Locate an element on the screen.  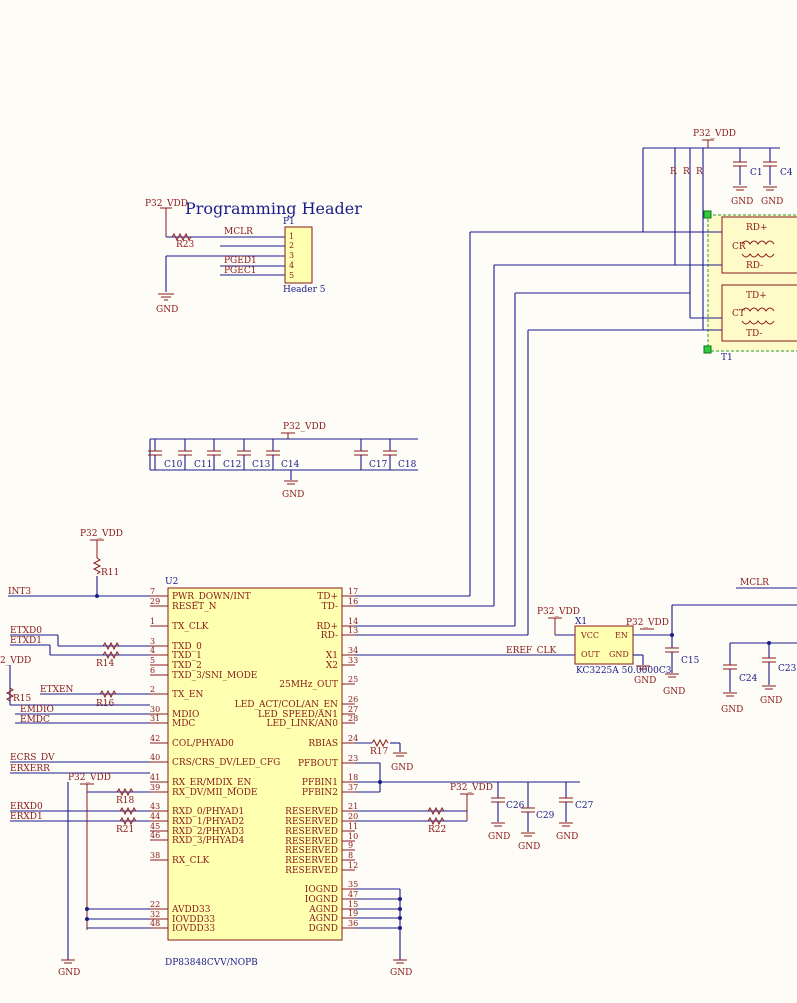
svg-text: R14 is located at coordinates (105, 664).